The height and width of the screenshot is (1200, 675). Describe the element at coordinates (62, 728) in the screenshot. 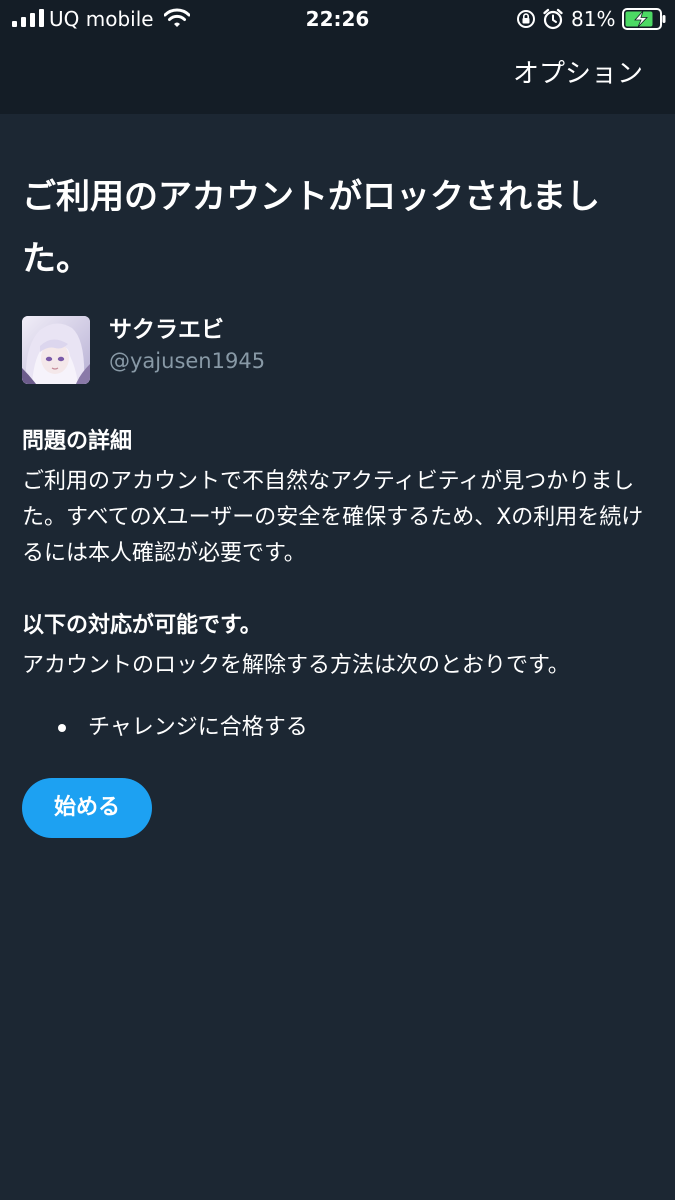

I see `bullet-icon` at that location.